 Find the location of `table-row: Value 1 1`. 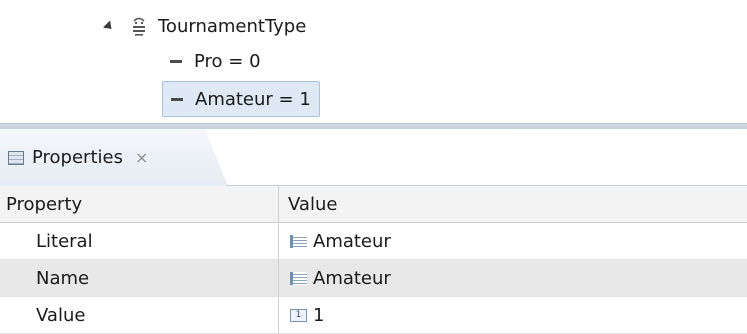

table-row: Value 1 1 is located at coordinates (373, 315).